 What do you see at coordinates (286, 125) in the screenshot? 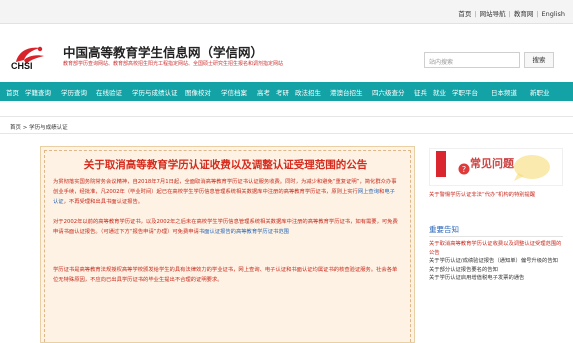
I see `breadcrumb-bar: 首页 > 学历与成绩认证` at bounding box center [286, 125].